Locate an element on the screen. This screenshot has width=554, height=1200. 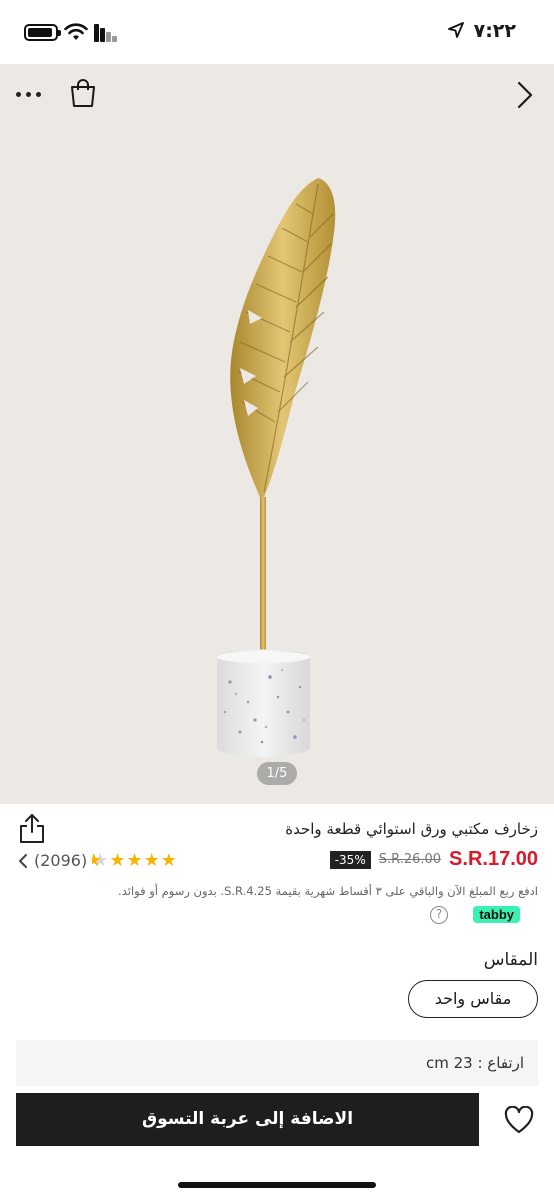
more-icon is located at coordinates (30, 94).